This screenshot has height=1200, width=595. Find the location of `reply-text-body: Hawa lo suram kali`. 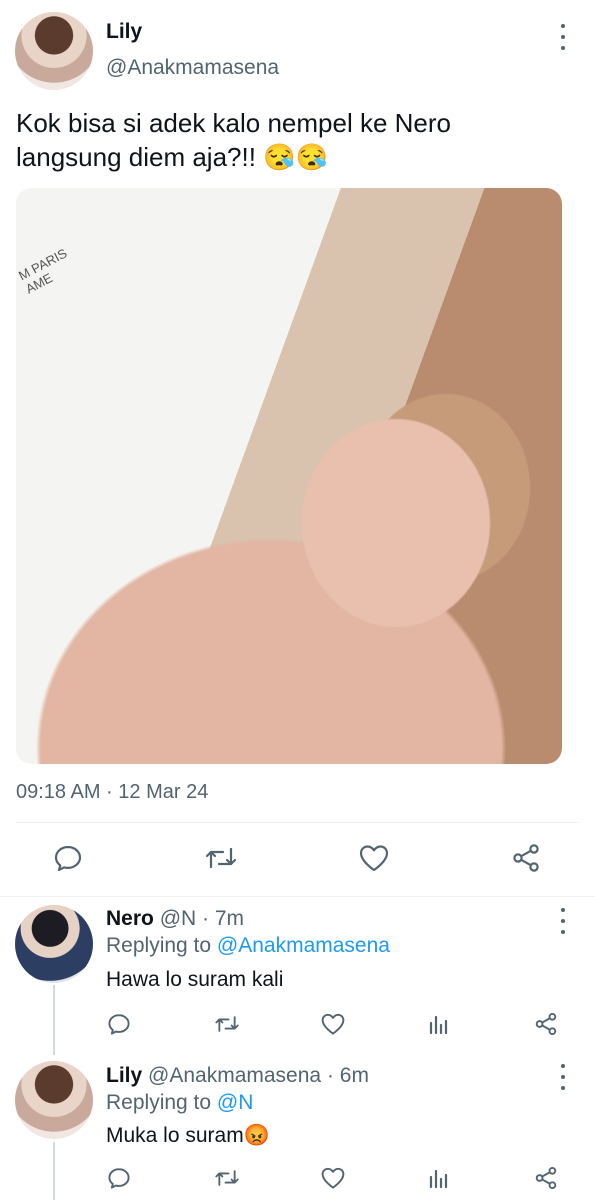

reply-text-body: Hawa lo suram kali is located at coordinates (195, 979).